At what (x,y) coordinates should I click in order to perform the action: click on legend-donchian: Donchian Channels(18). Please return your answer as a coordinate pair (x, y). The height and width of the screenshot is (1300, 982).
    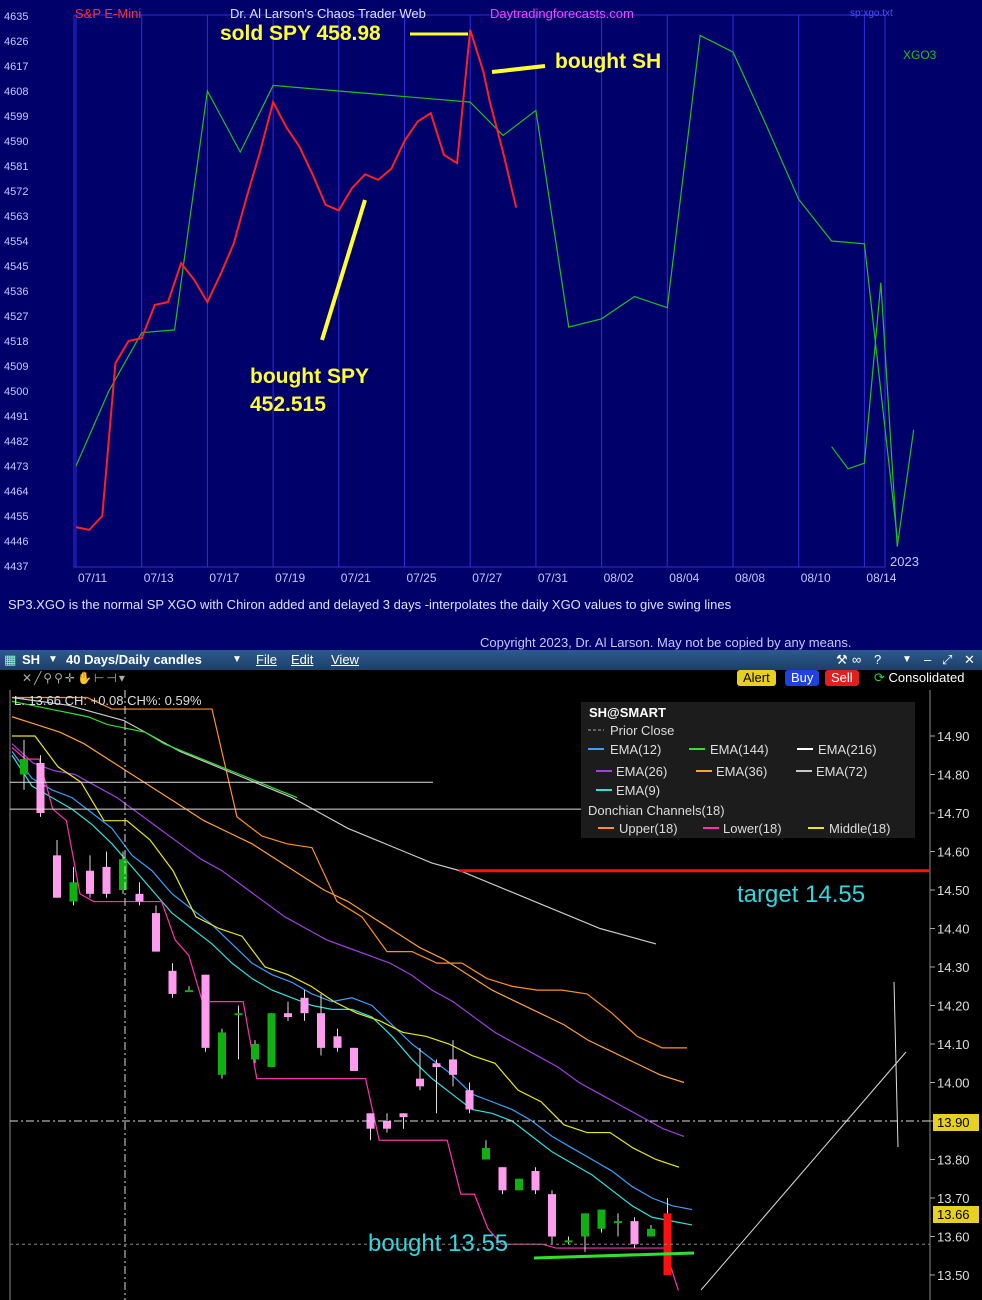
    Looking at the image, I should click on (656, 810).